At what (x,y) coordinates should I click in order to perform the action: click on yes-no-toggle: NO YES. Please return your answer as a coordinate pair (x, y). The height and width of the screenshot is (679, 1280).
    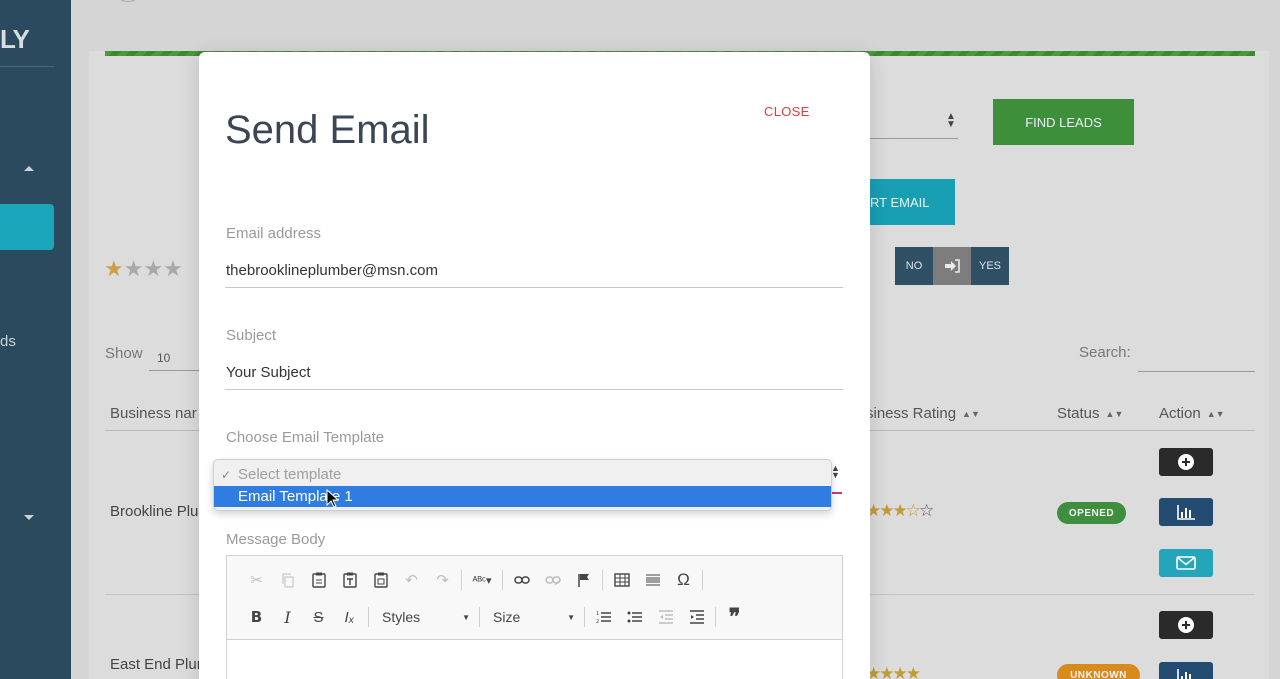
    Looking at the image, I should click on (952, 266).